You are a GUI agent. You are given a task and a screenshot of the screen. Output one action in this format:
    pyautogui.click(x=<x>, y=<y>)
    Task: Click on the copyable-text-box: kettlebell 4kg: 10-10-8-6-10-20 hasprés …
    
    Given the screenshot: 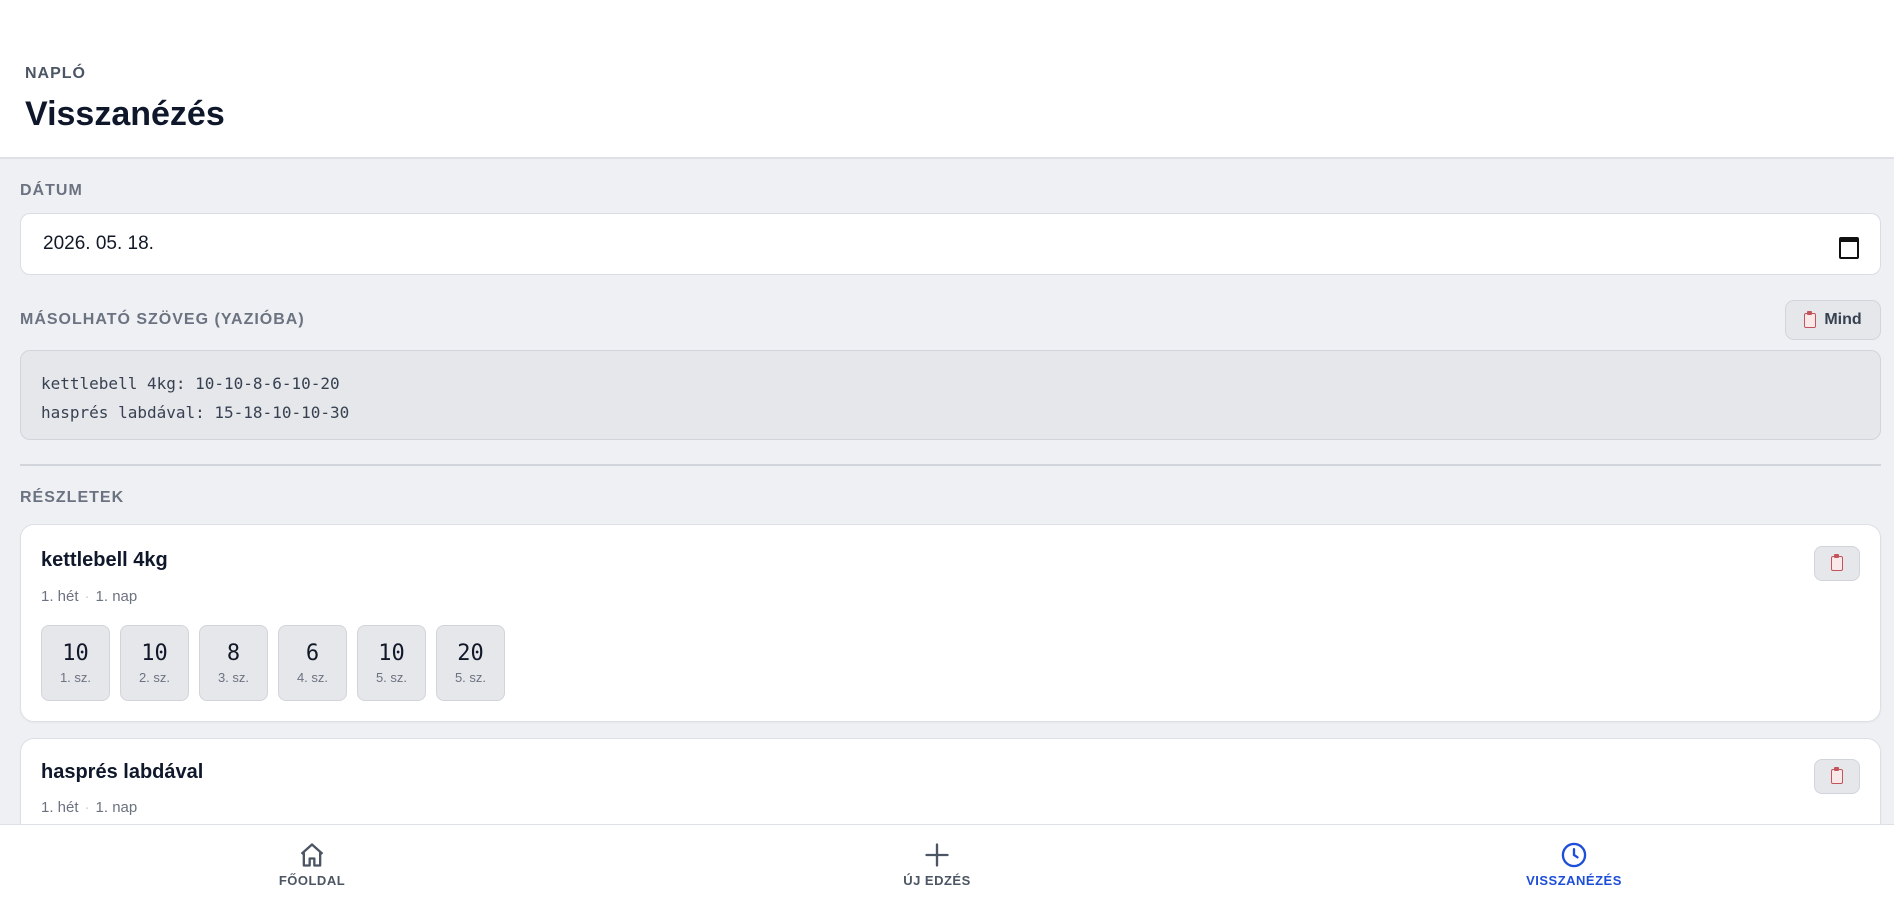 What is the action you would take?
    pyautogui.click(x=950, y=395)
    